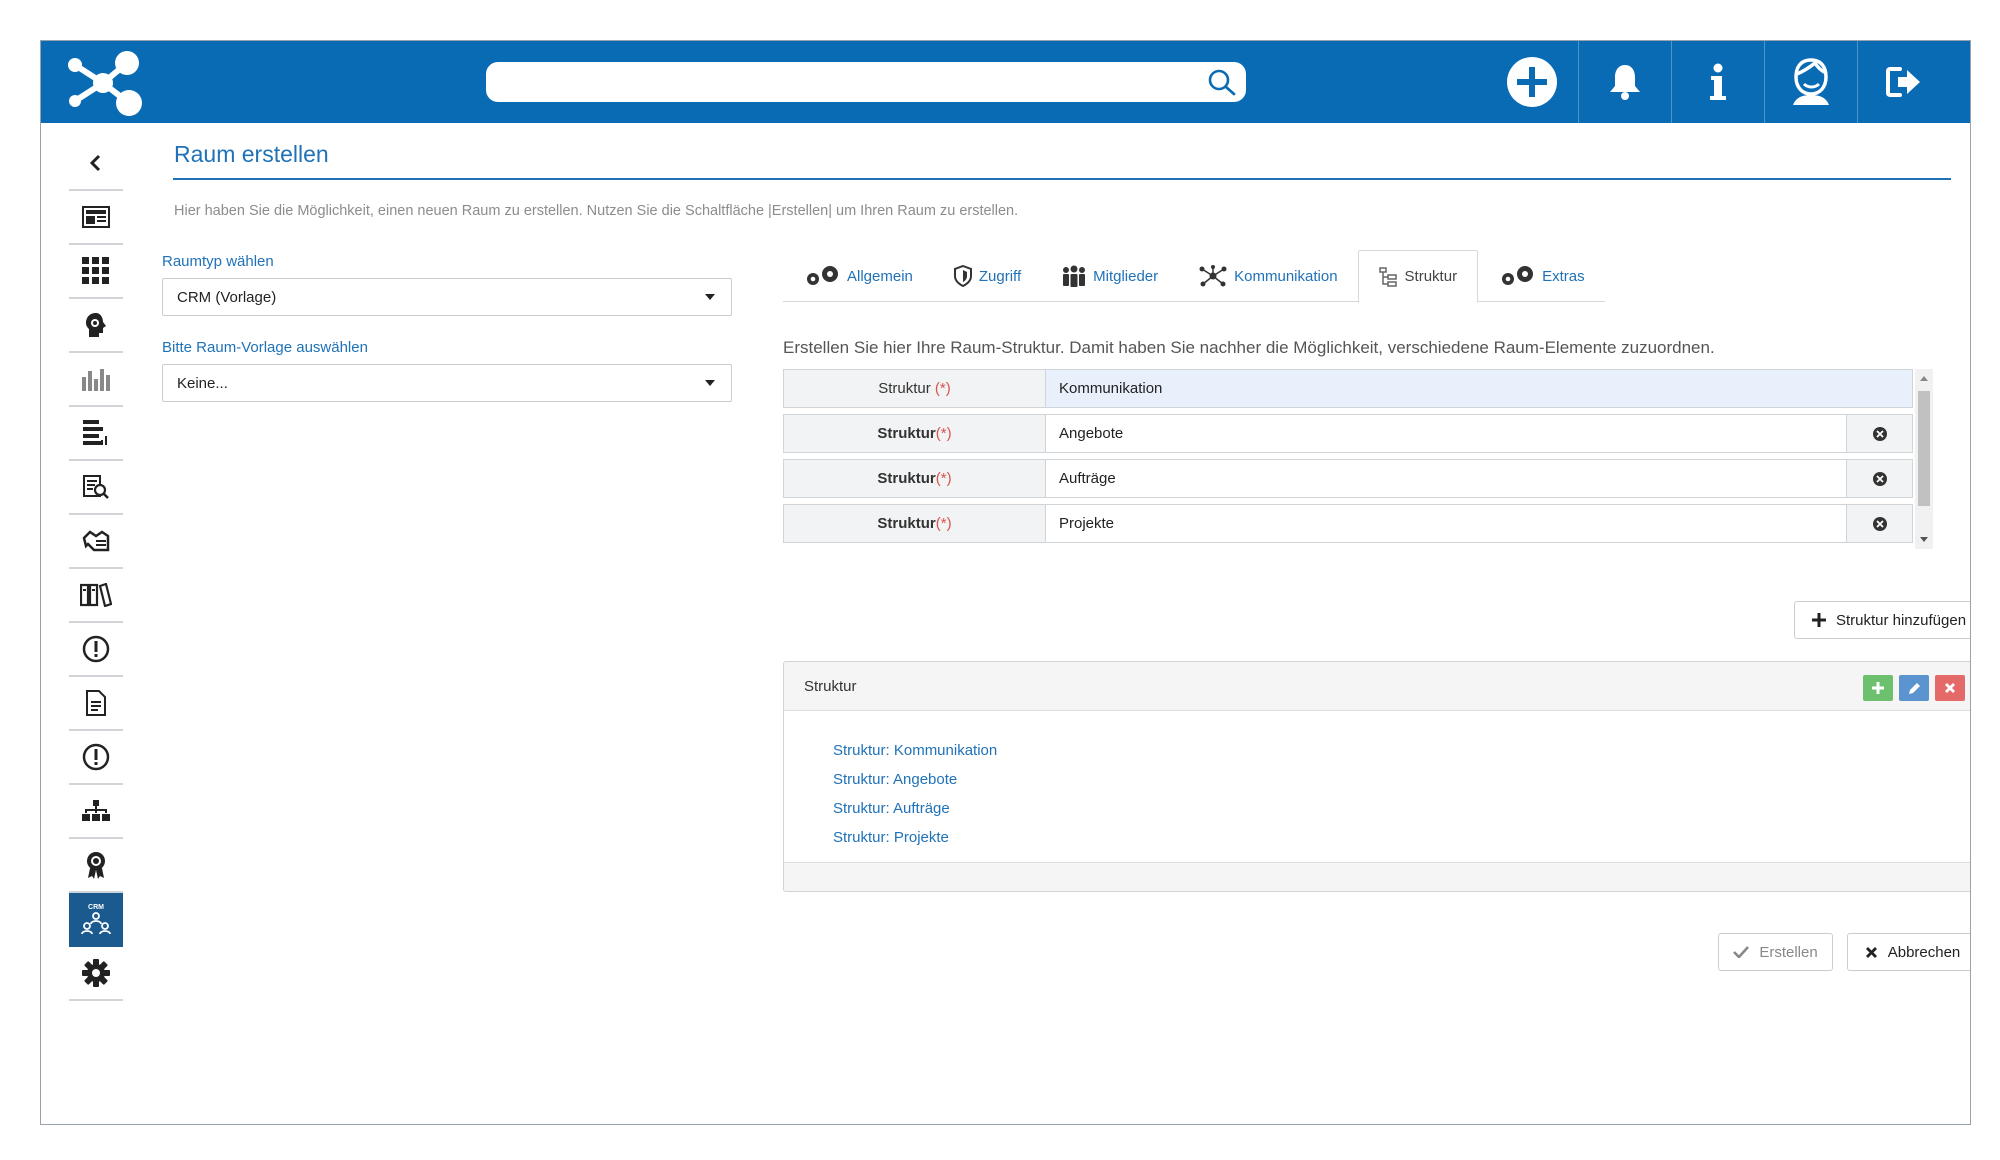 This screenshot has height=1160, width=2000. I want to click on user-avatar-icon, so click(1811, 81).